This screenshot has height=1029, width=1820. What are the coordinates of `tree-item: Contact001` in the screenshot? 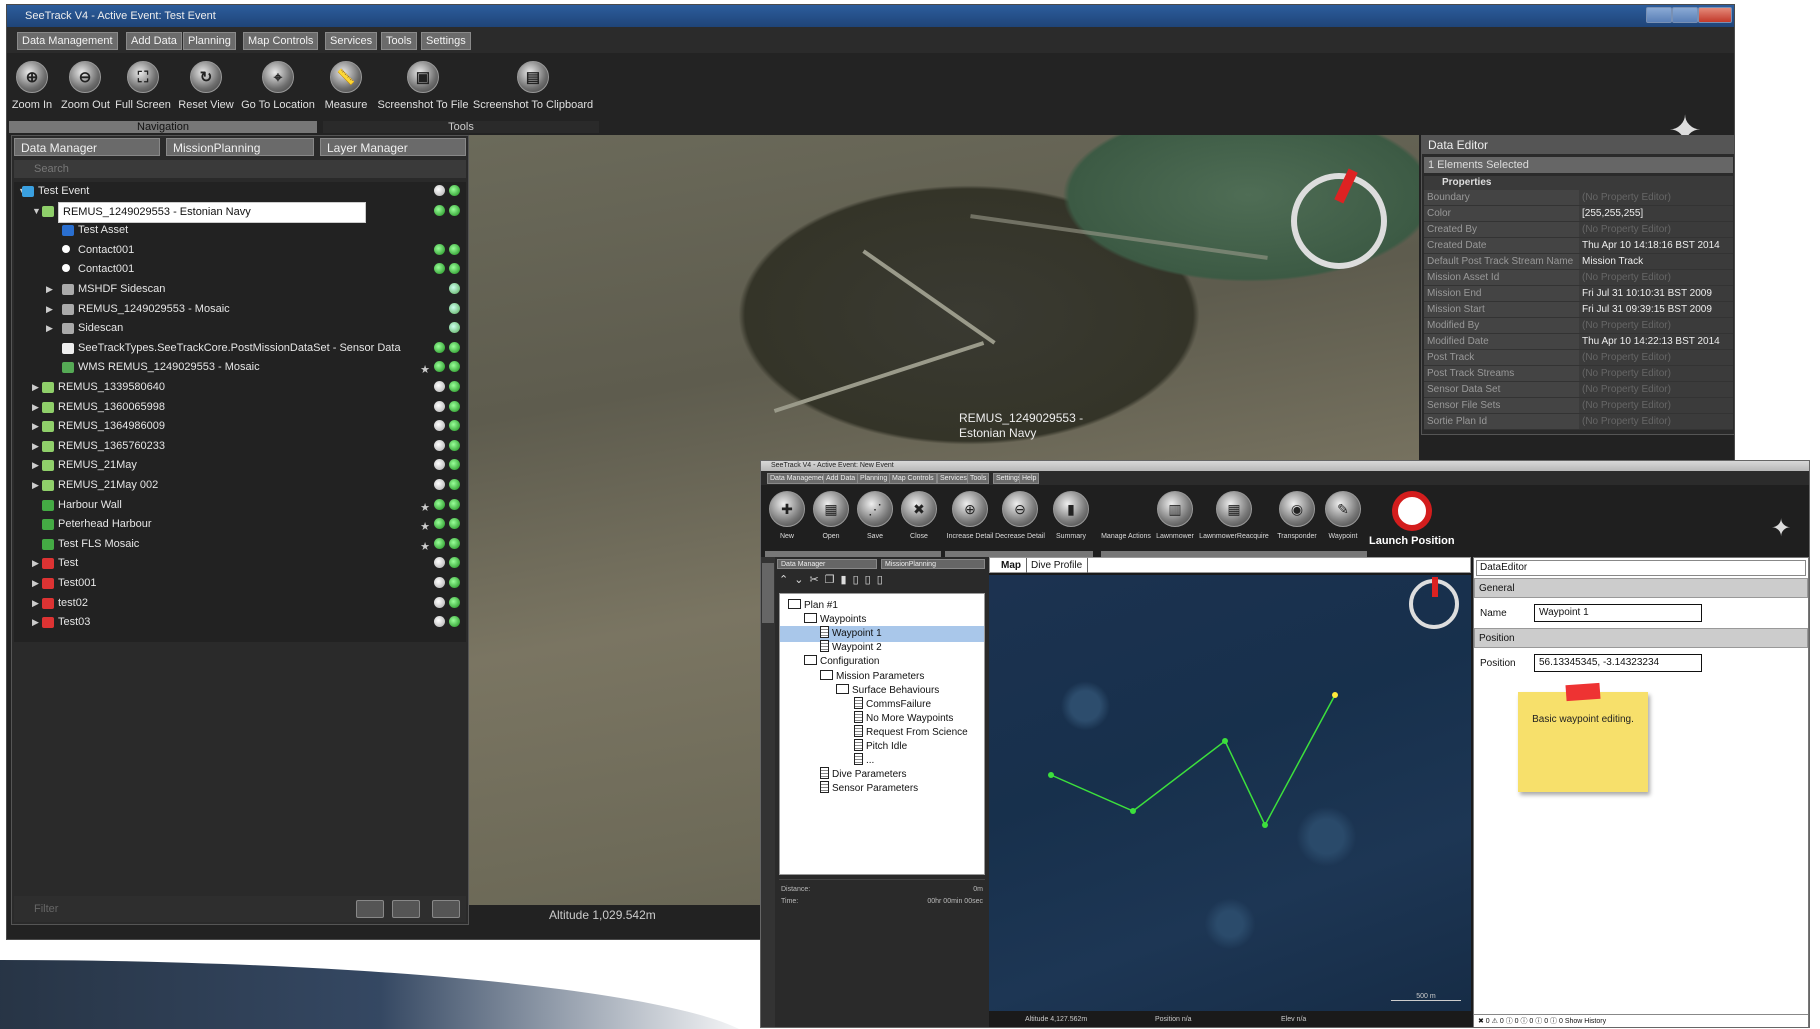 It's located at (240, 250).